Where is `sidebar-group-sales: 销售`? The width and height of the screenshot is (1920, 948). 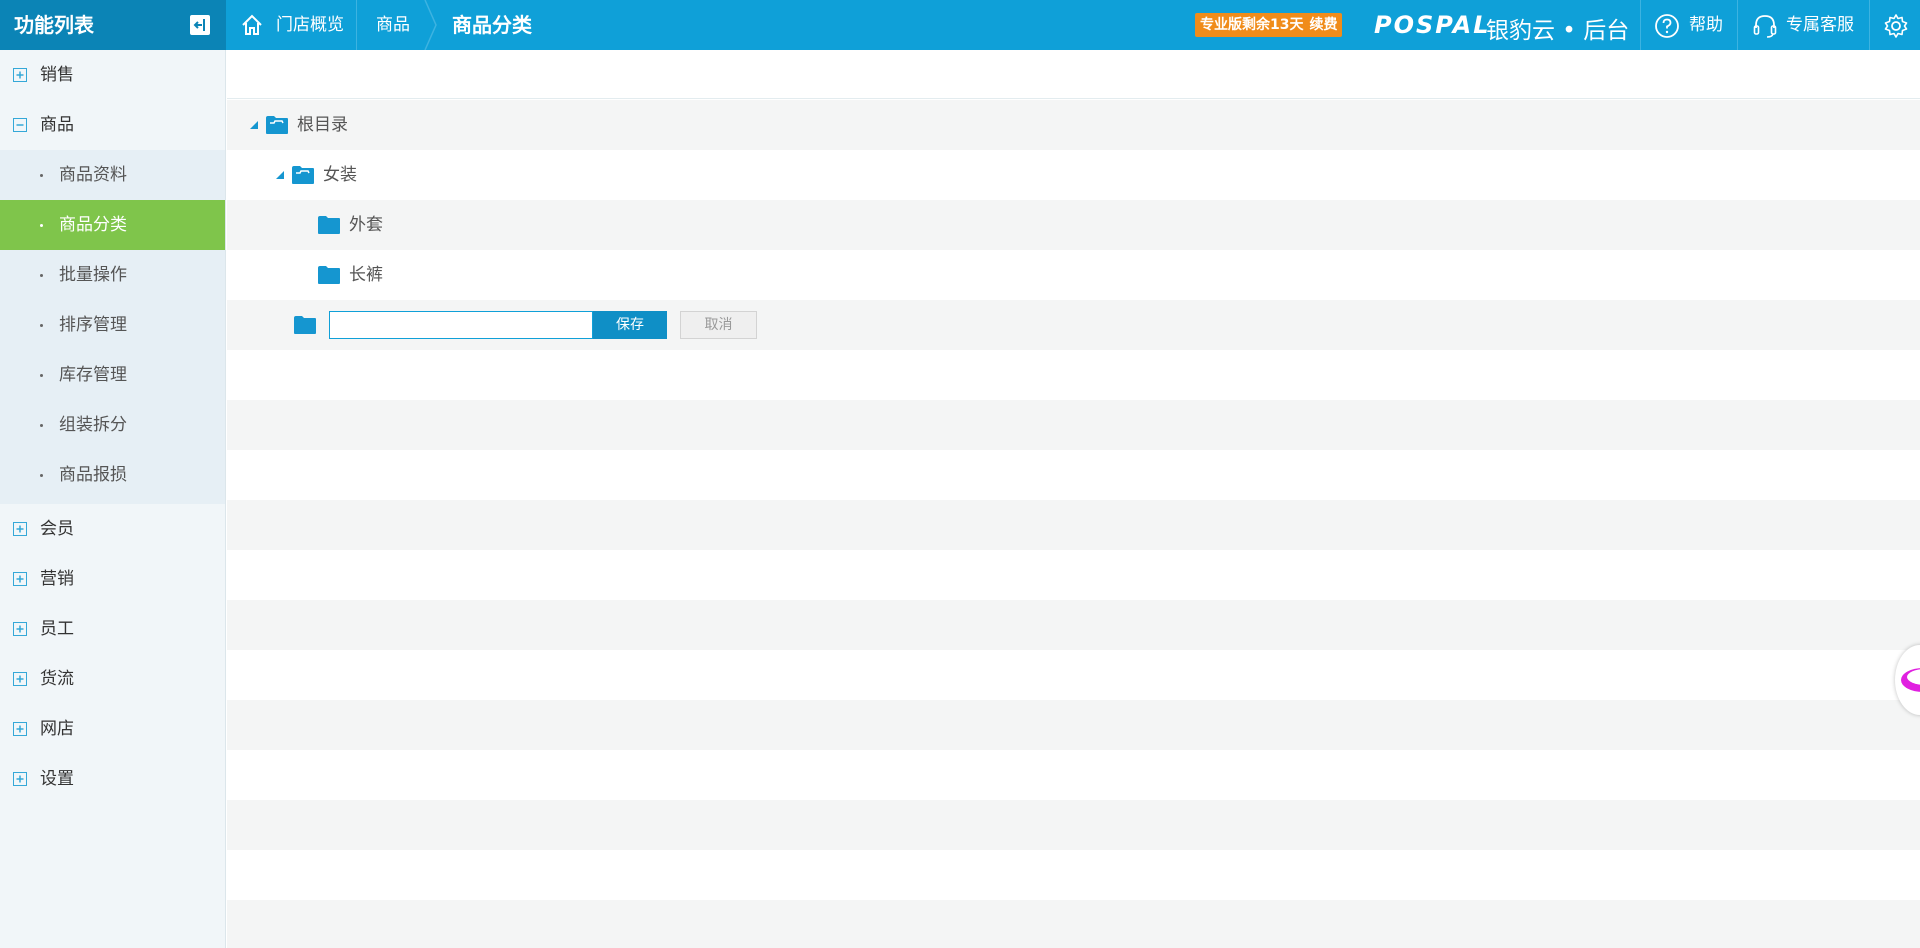
sidebar-group-sales: 销售 is located at coordinates (112, 75).